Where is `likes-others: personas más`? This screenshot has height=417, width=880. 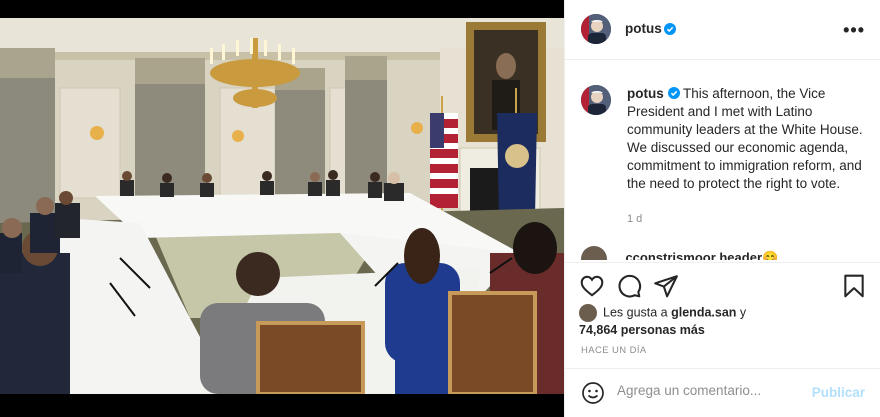 likes-others: personas más is located at coordinates (662, 330).